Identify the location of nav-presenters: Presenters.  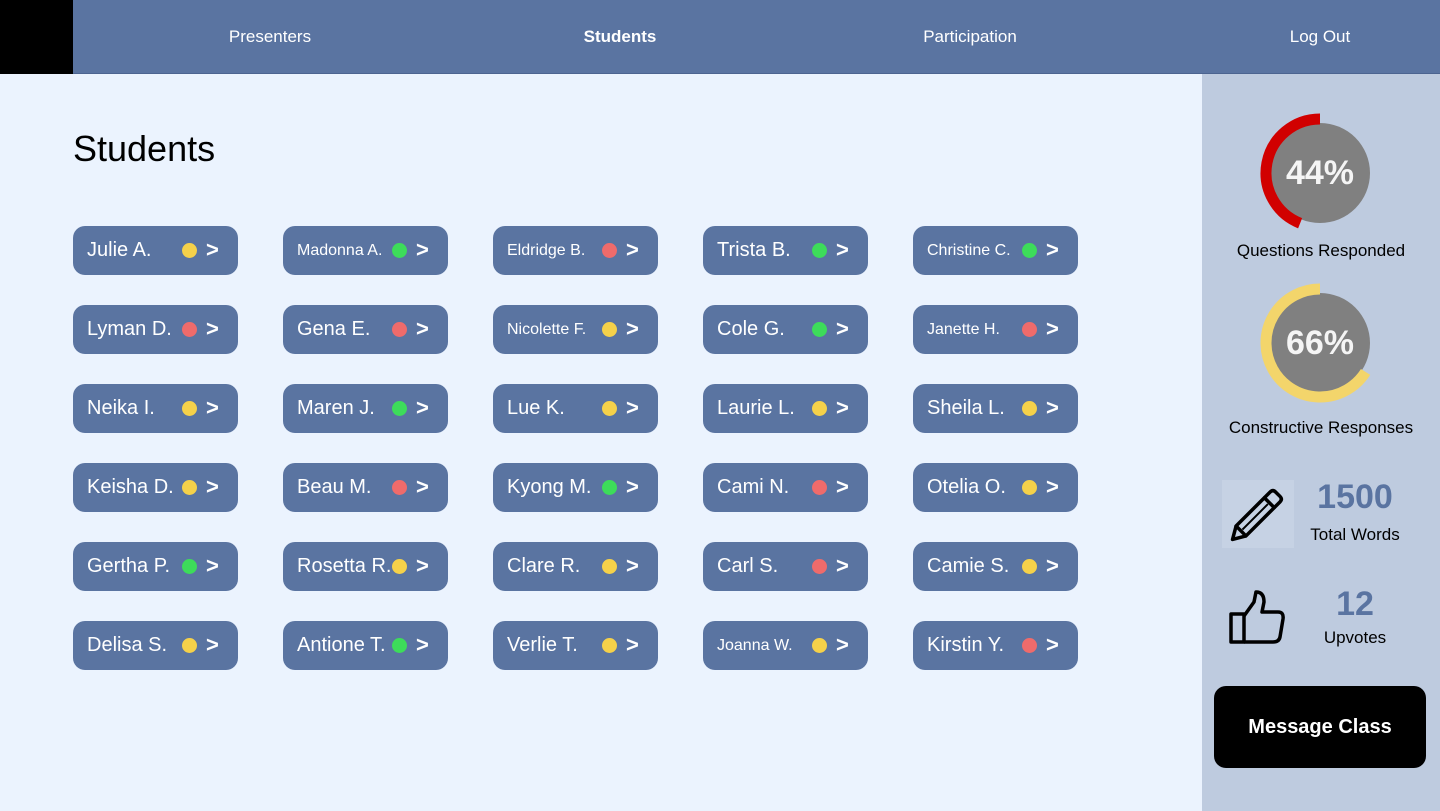
(270, 37).